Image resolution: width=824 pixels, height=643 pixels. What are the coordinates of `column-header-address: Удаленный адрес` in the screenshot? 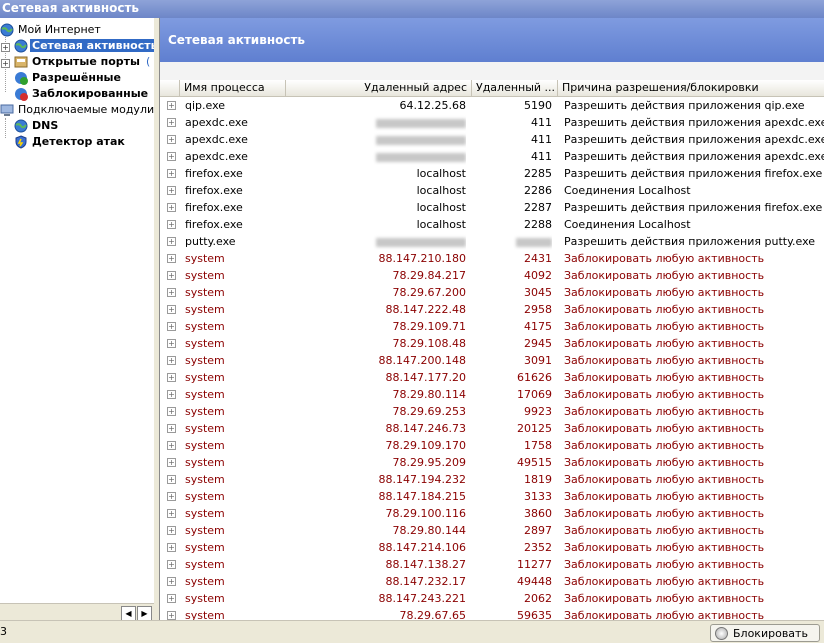 It's located at (379, 88).